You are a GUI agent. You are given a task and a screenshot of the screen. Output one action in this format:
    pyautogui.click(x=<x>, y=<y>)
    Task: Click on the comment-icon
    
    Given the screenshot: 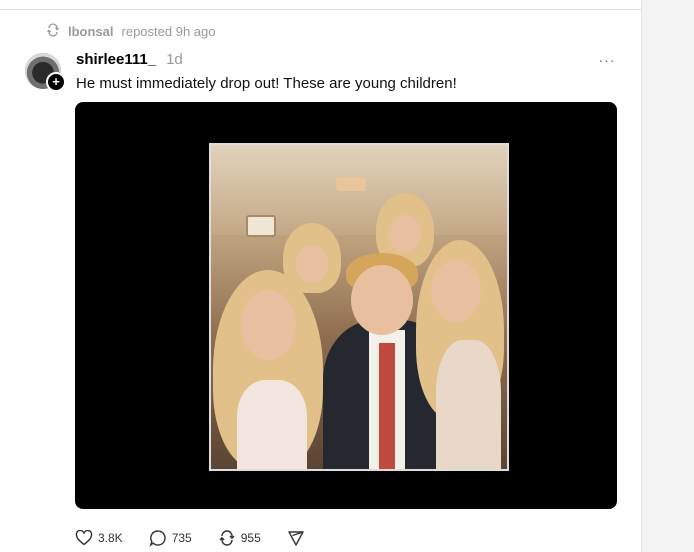 What is the action you would take?
    pyautogui.click(x=158, y=538)
    